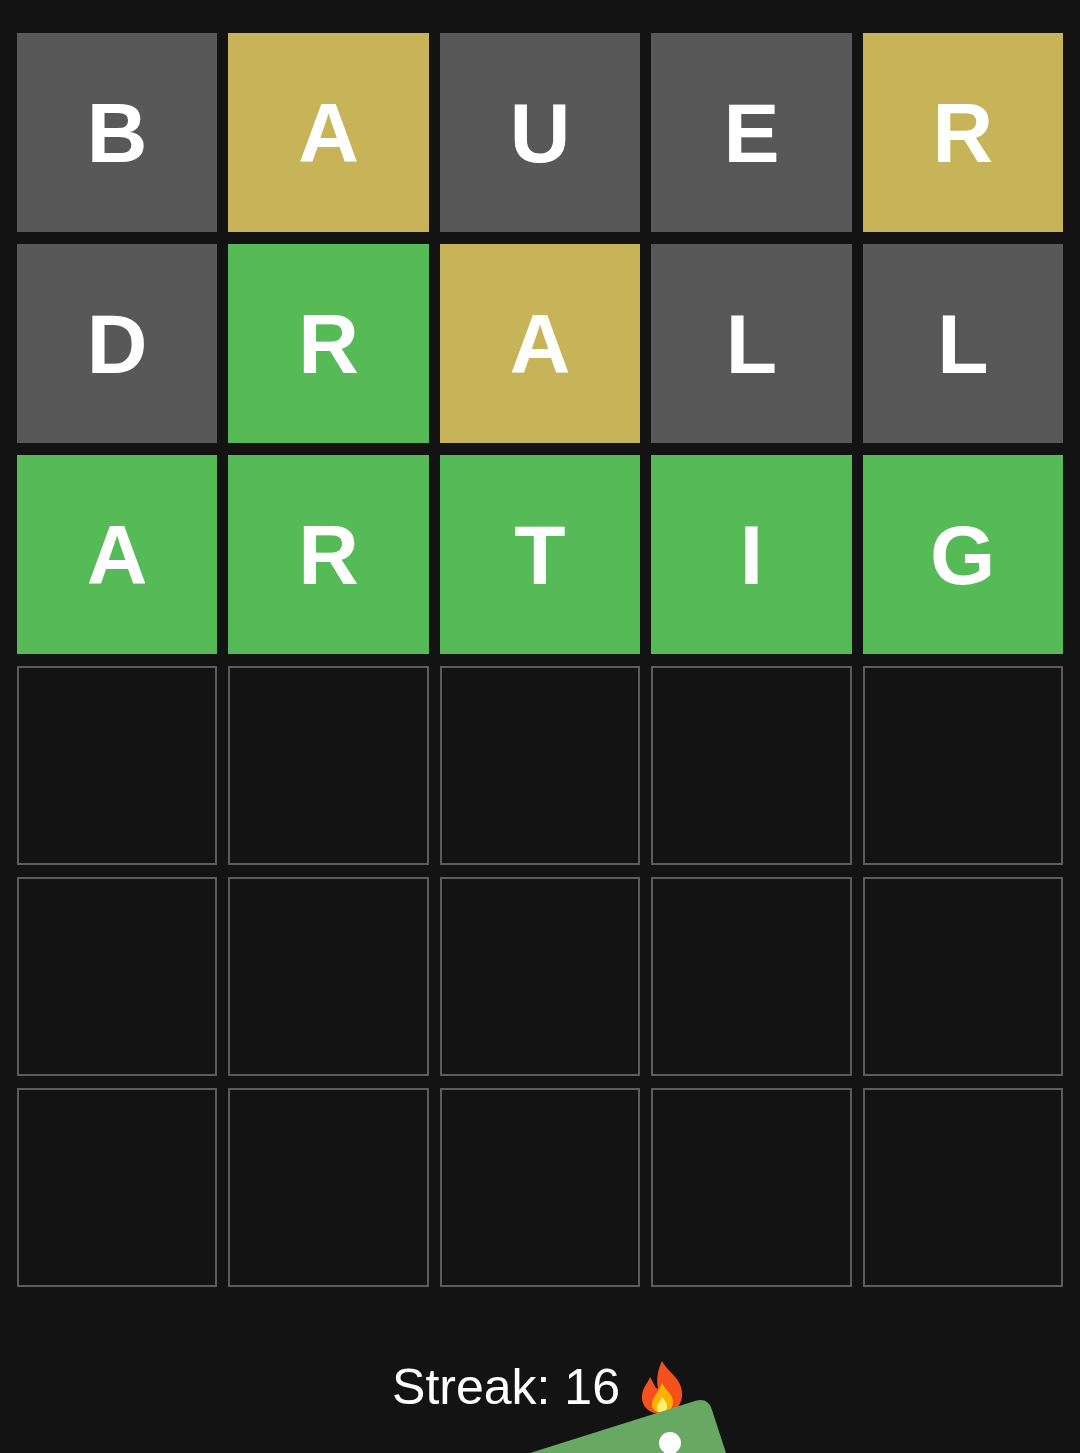 The height and width of the screenshot is (1453, 1080). What do you see at coordinates (751, 132) in the screenshot?
I see `letter-tile: E` at bounding box center [751, 132].